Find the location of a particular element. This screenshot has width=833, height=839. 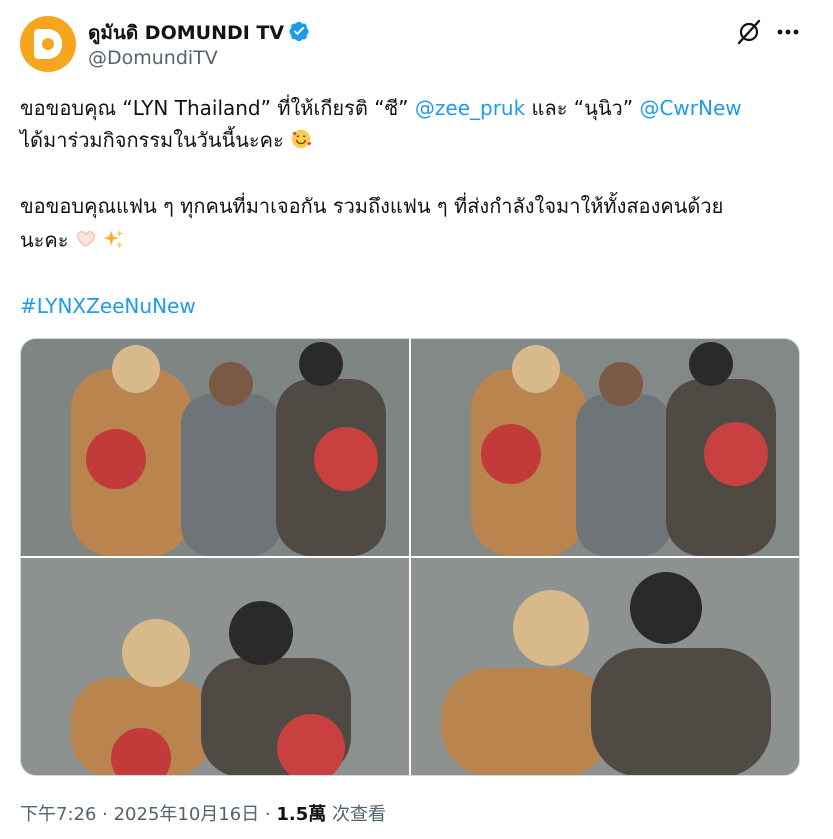

tweet-text-segment: นะคะ is located at coordinates (44, 240).